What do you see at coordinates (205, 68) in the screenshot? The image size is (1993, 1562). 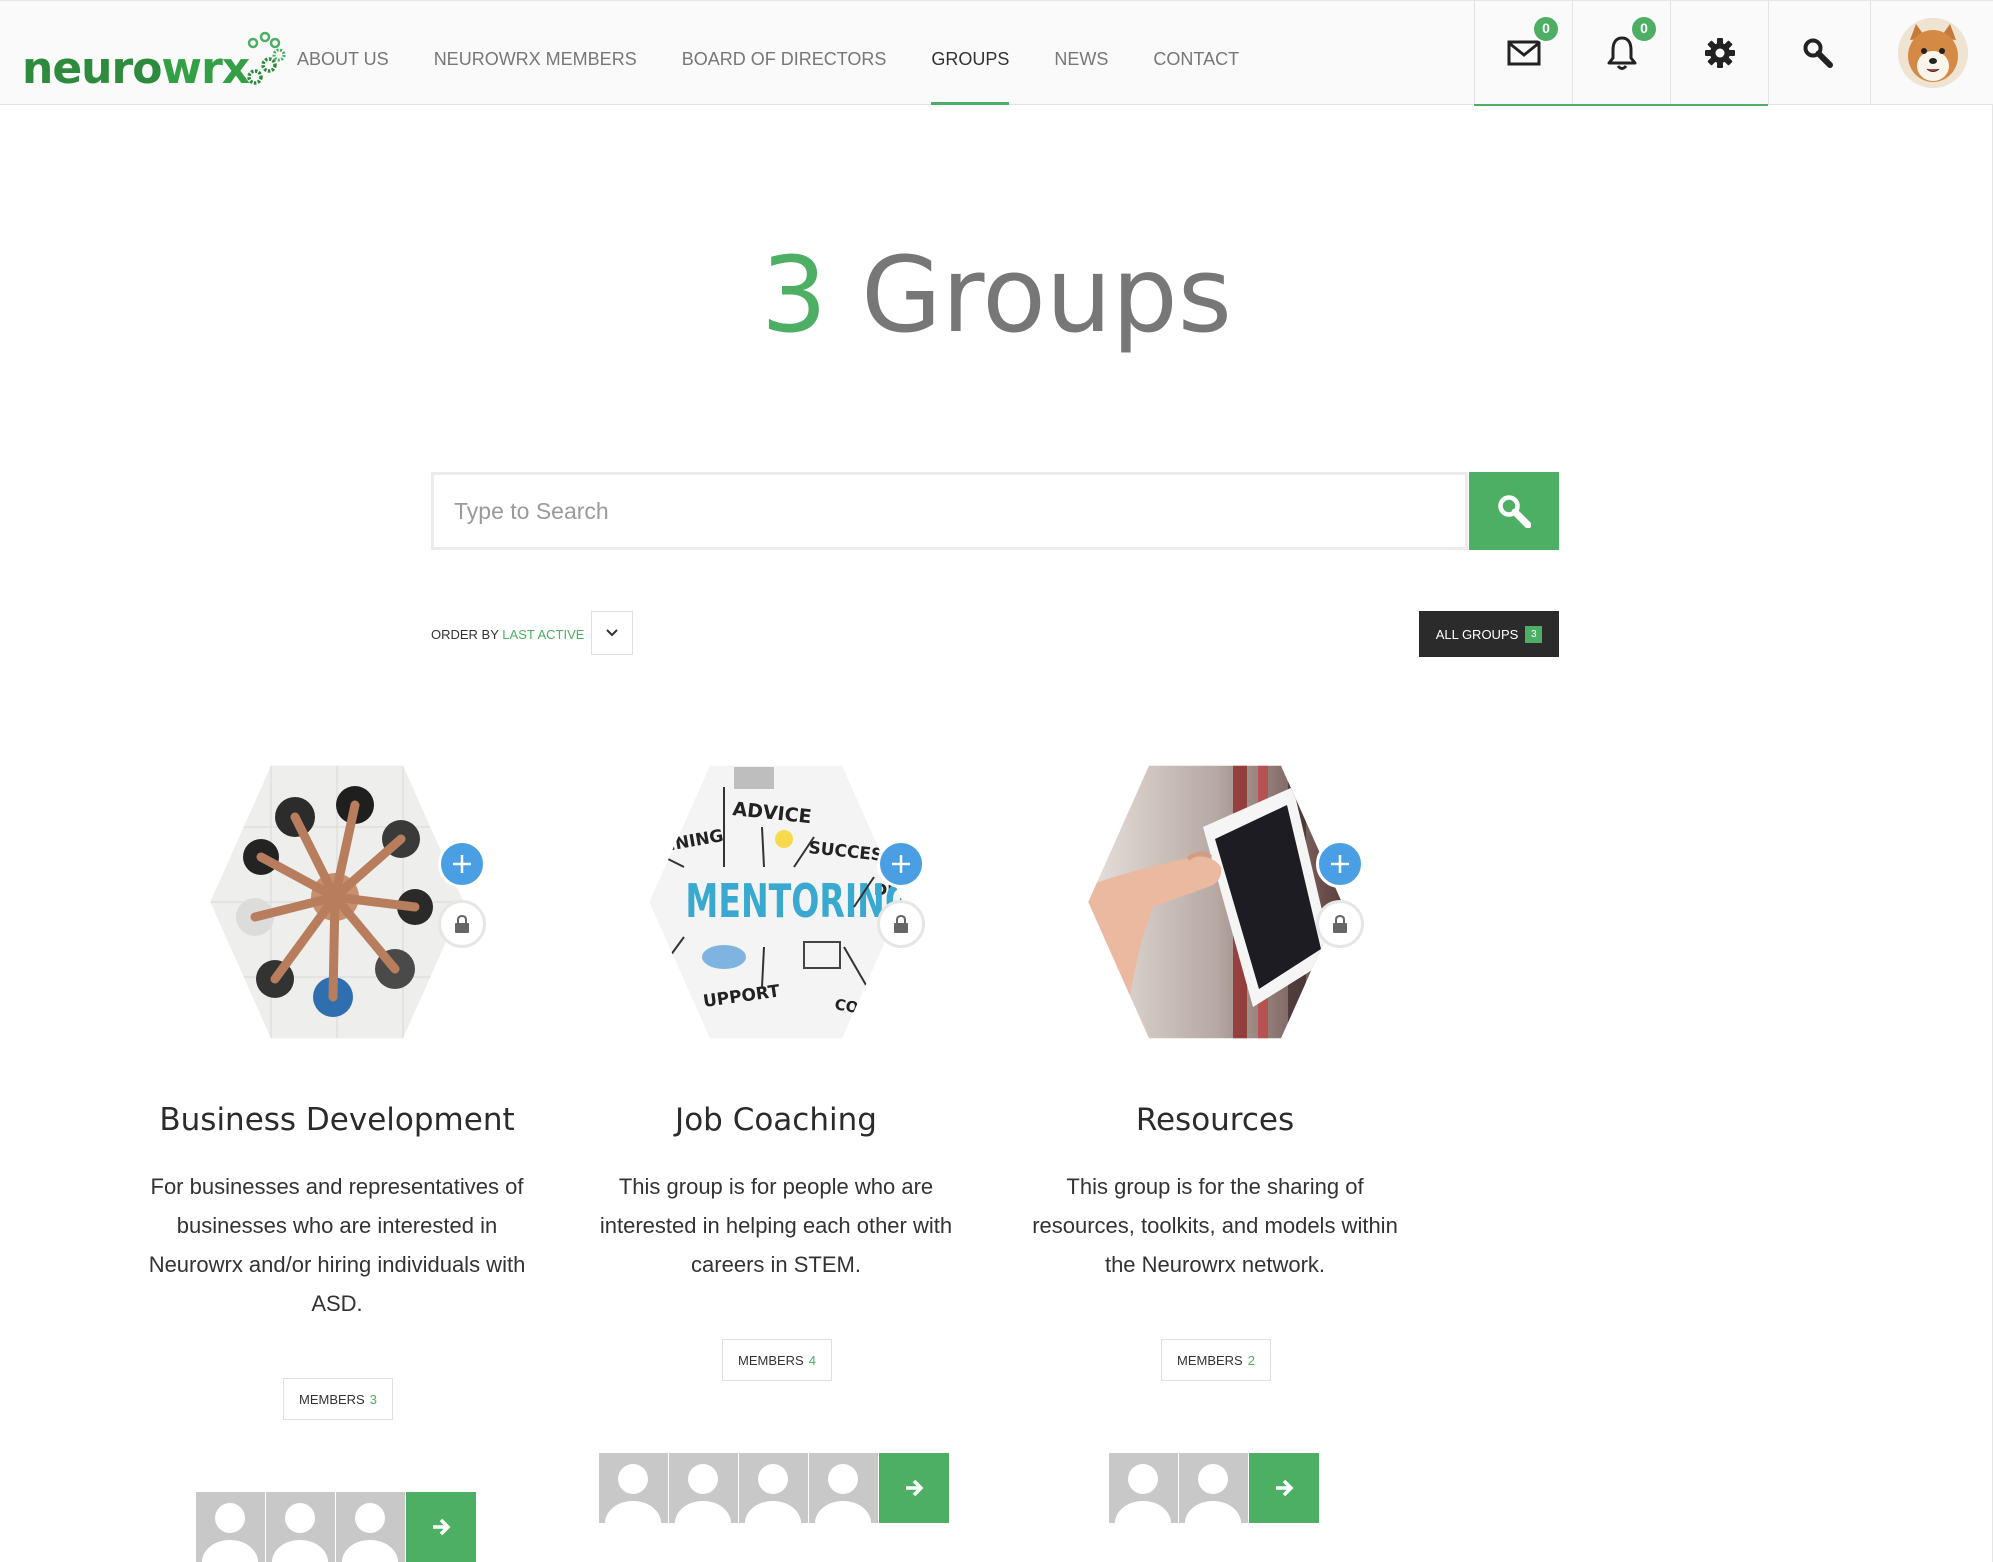 I see `logo-text-wrx: wrx` at bounding box center [205, 68].